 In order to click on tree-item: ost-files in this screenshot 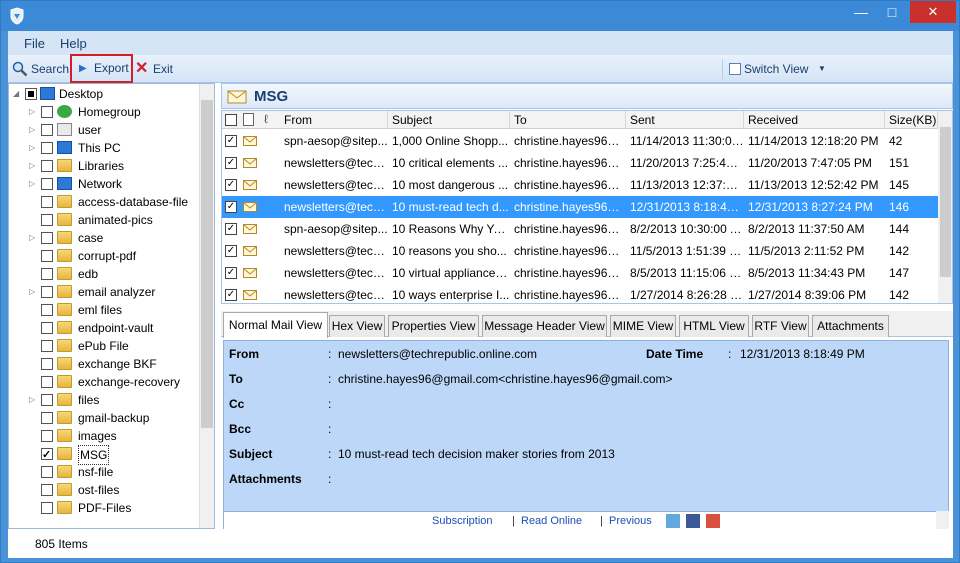, I will do `click(113, 490)`.